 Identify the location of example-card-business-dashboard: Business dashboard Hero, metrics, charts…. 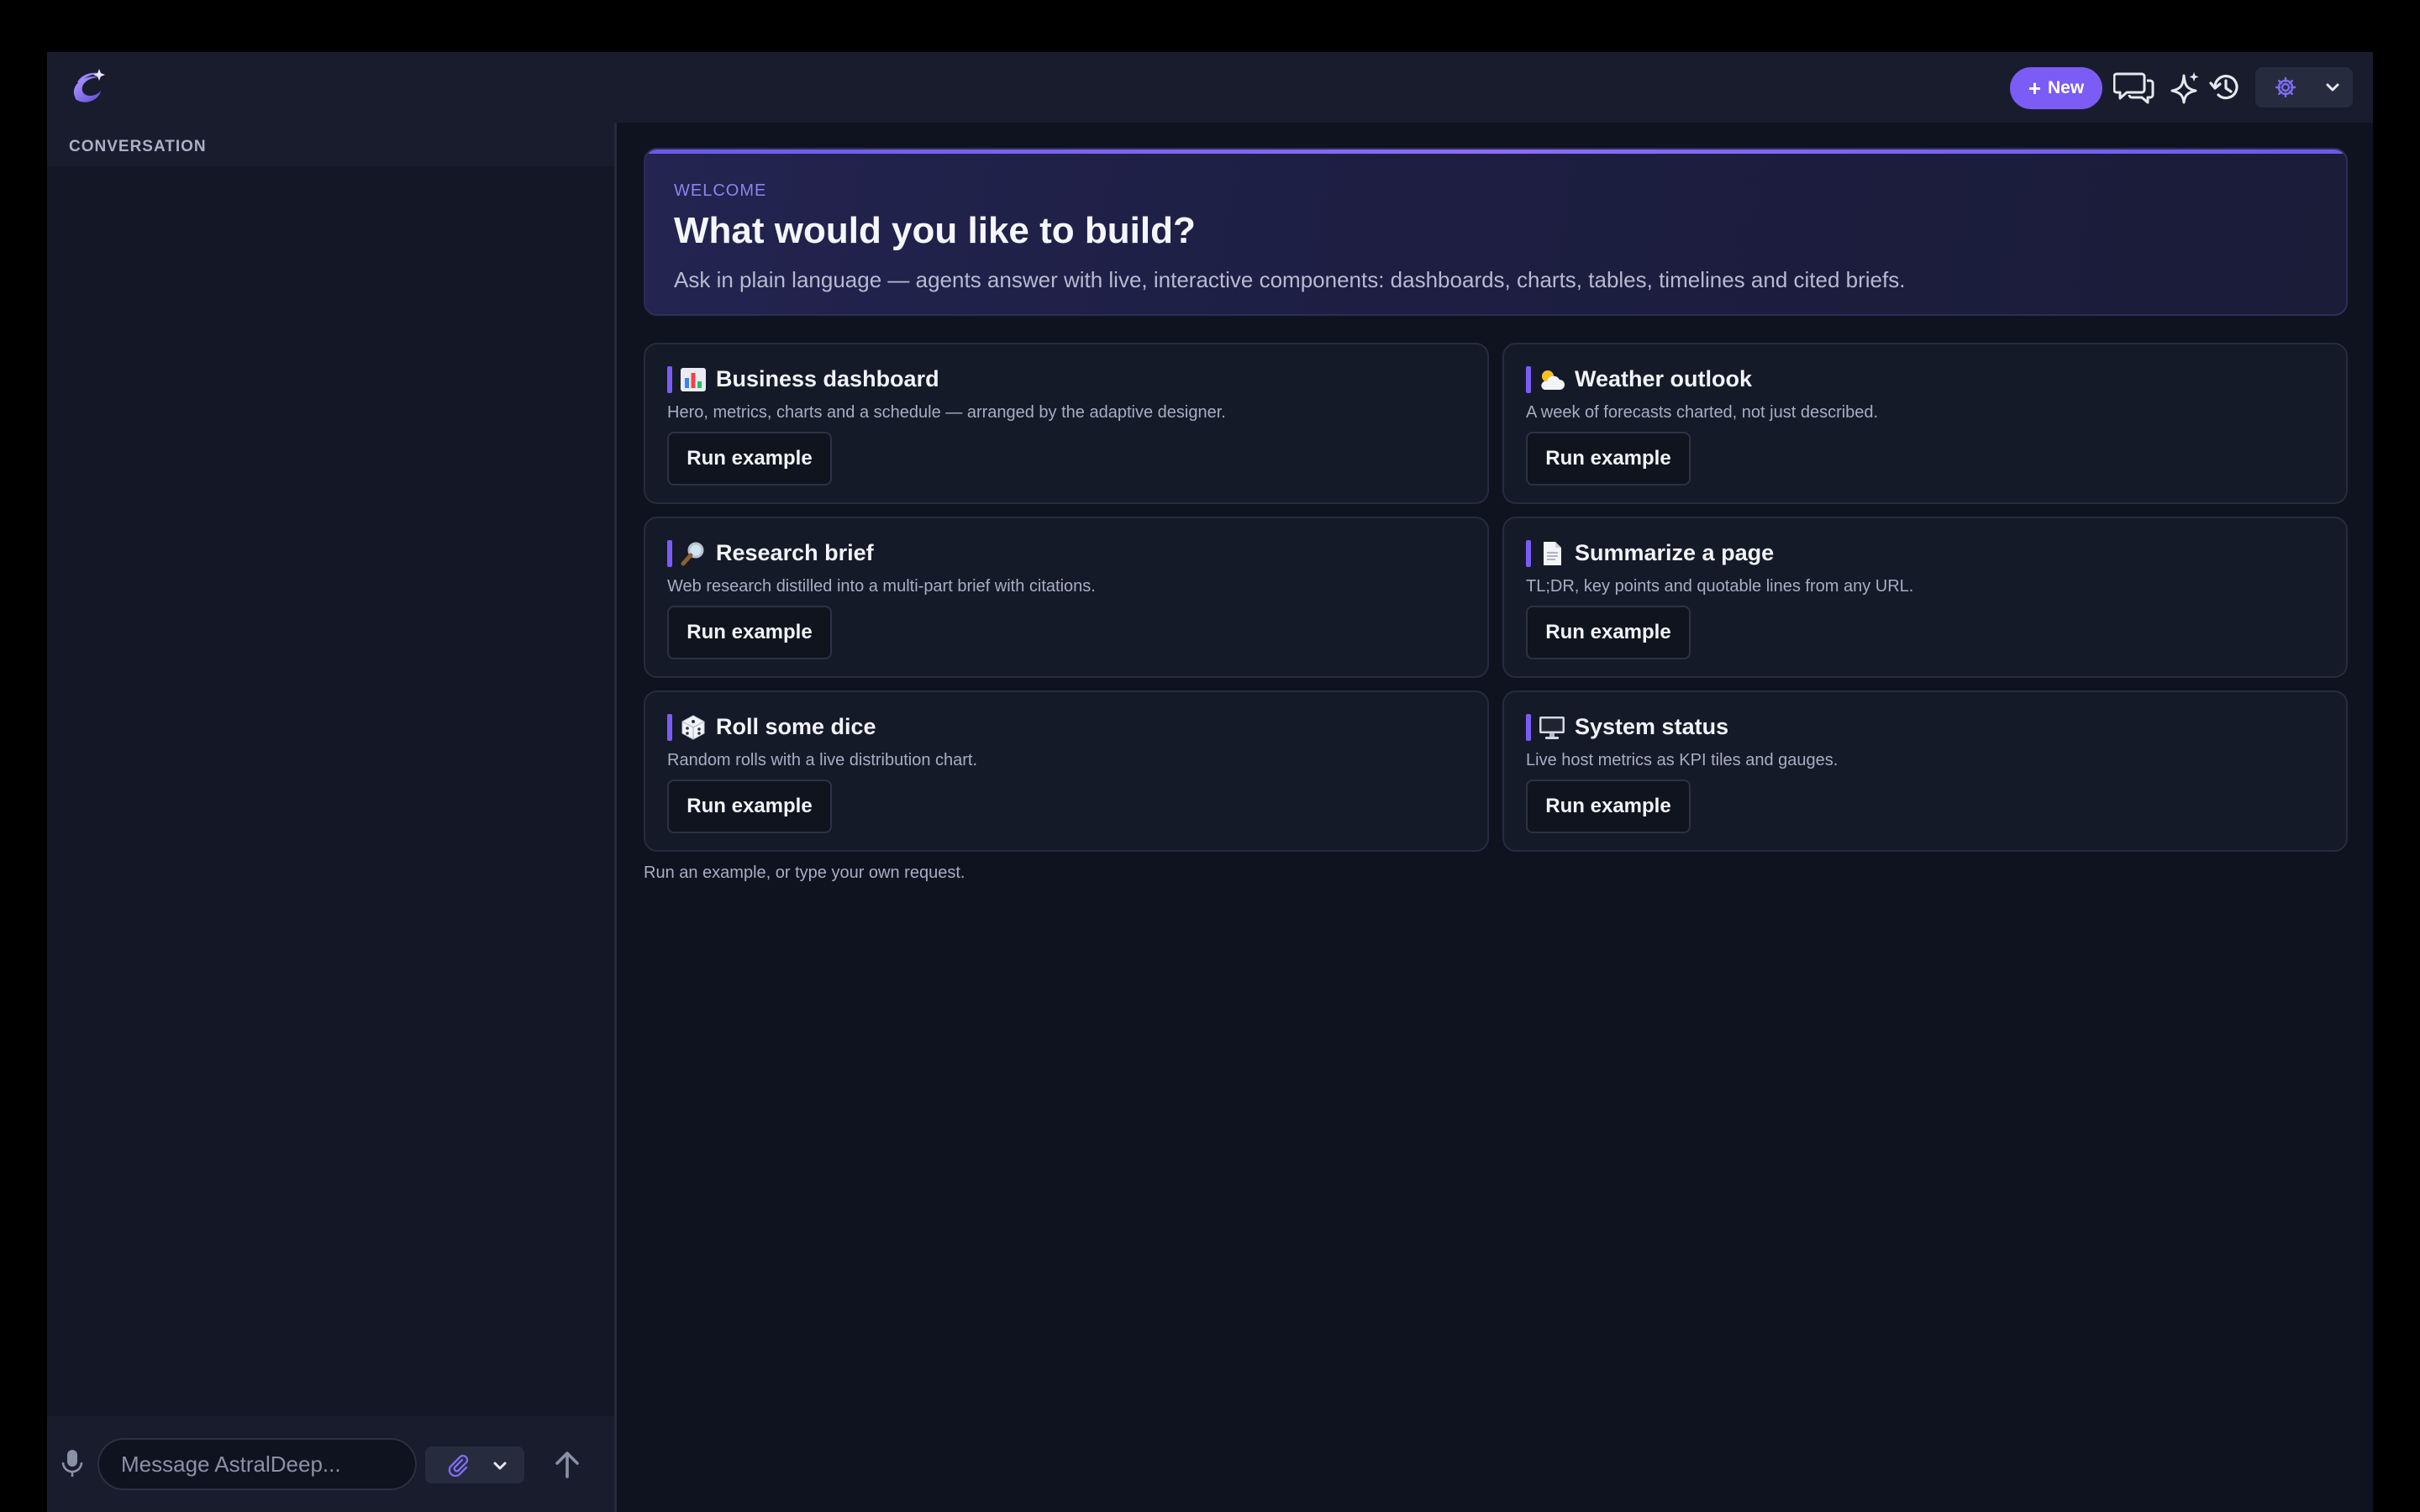
(1066, 423).